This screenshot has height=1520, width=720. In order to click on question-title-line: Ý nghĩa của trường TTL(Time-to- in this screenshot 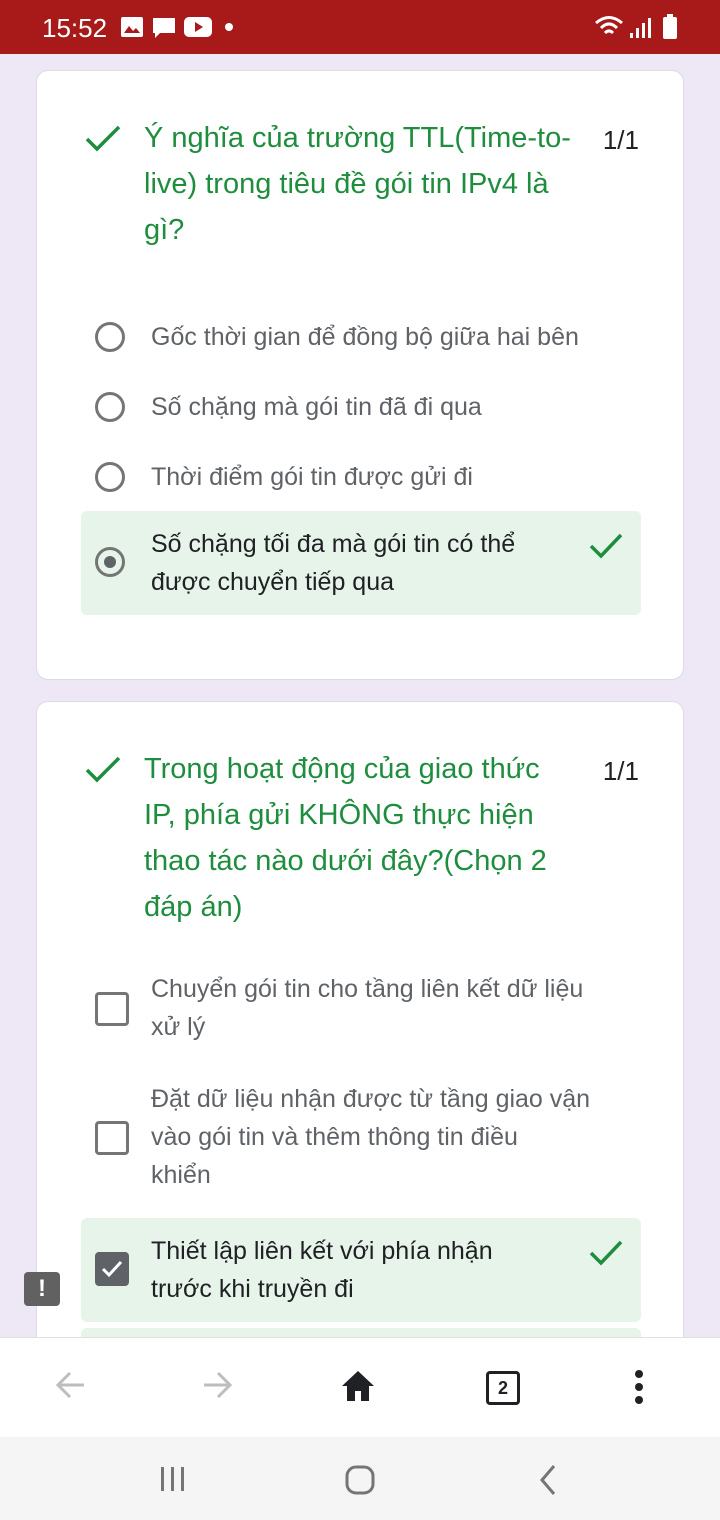, I will do `click(357, 138)`.